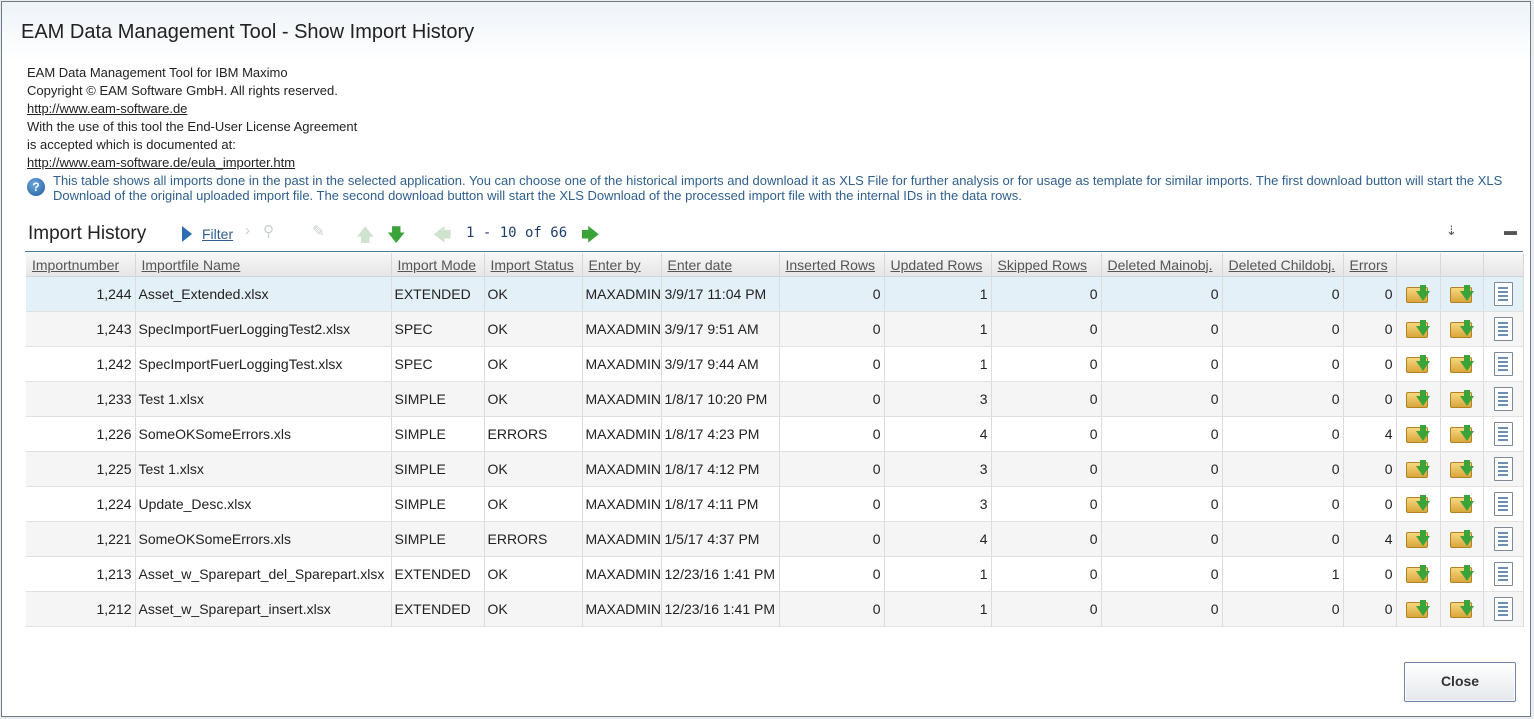 This screenshot has width=1534, height=719. What do you see at coordinates (263, 265) in the screenshot?
I see `column-header: Importfile Name` at bounding box center [263, 265].